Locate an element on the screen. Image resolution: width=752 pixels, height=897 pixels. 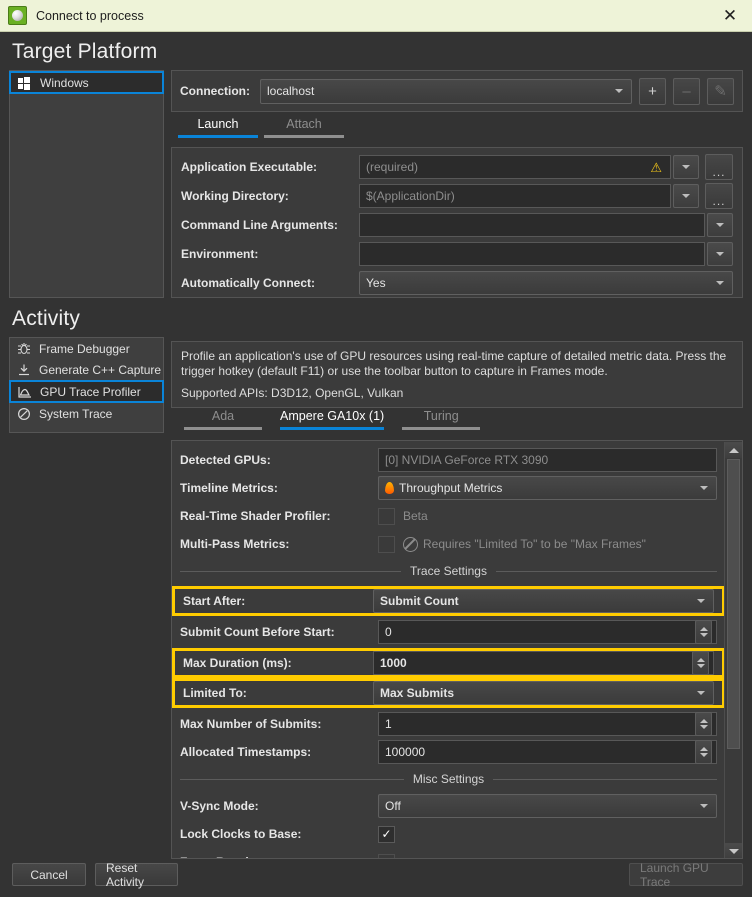
tab-ampere-ga10x: Ampere GA10x (1) is located at coordinates (332, 419).